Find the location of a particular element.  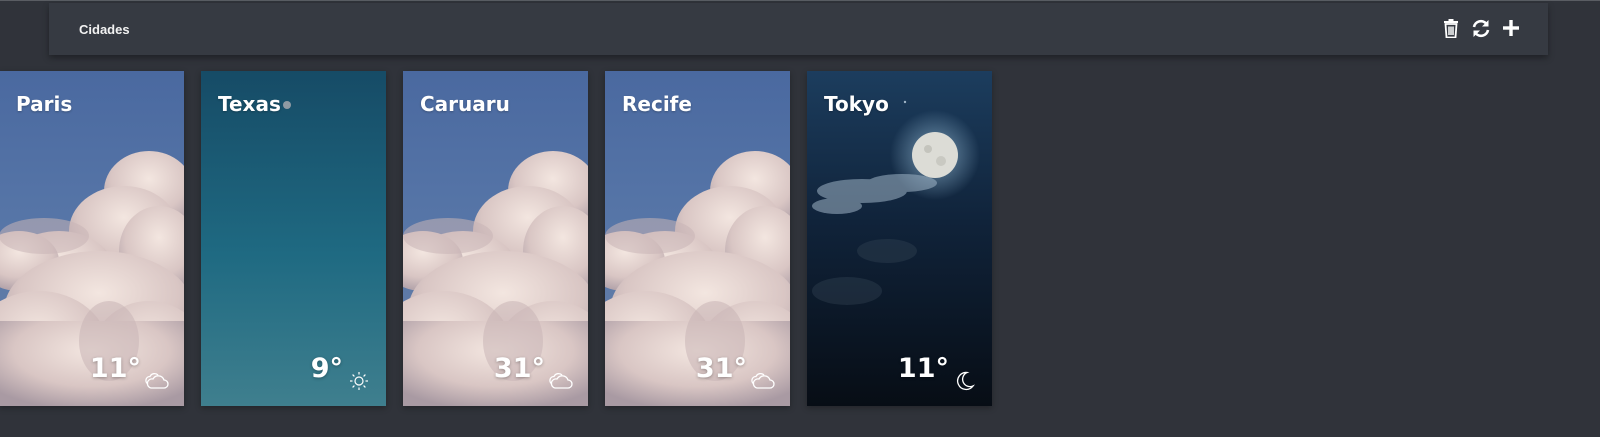

city-card-paris: Paris 11° is located at coordinates (92, 238).